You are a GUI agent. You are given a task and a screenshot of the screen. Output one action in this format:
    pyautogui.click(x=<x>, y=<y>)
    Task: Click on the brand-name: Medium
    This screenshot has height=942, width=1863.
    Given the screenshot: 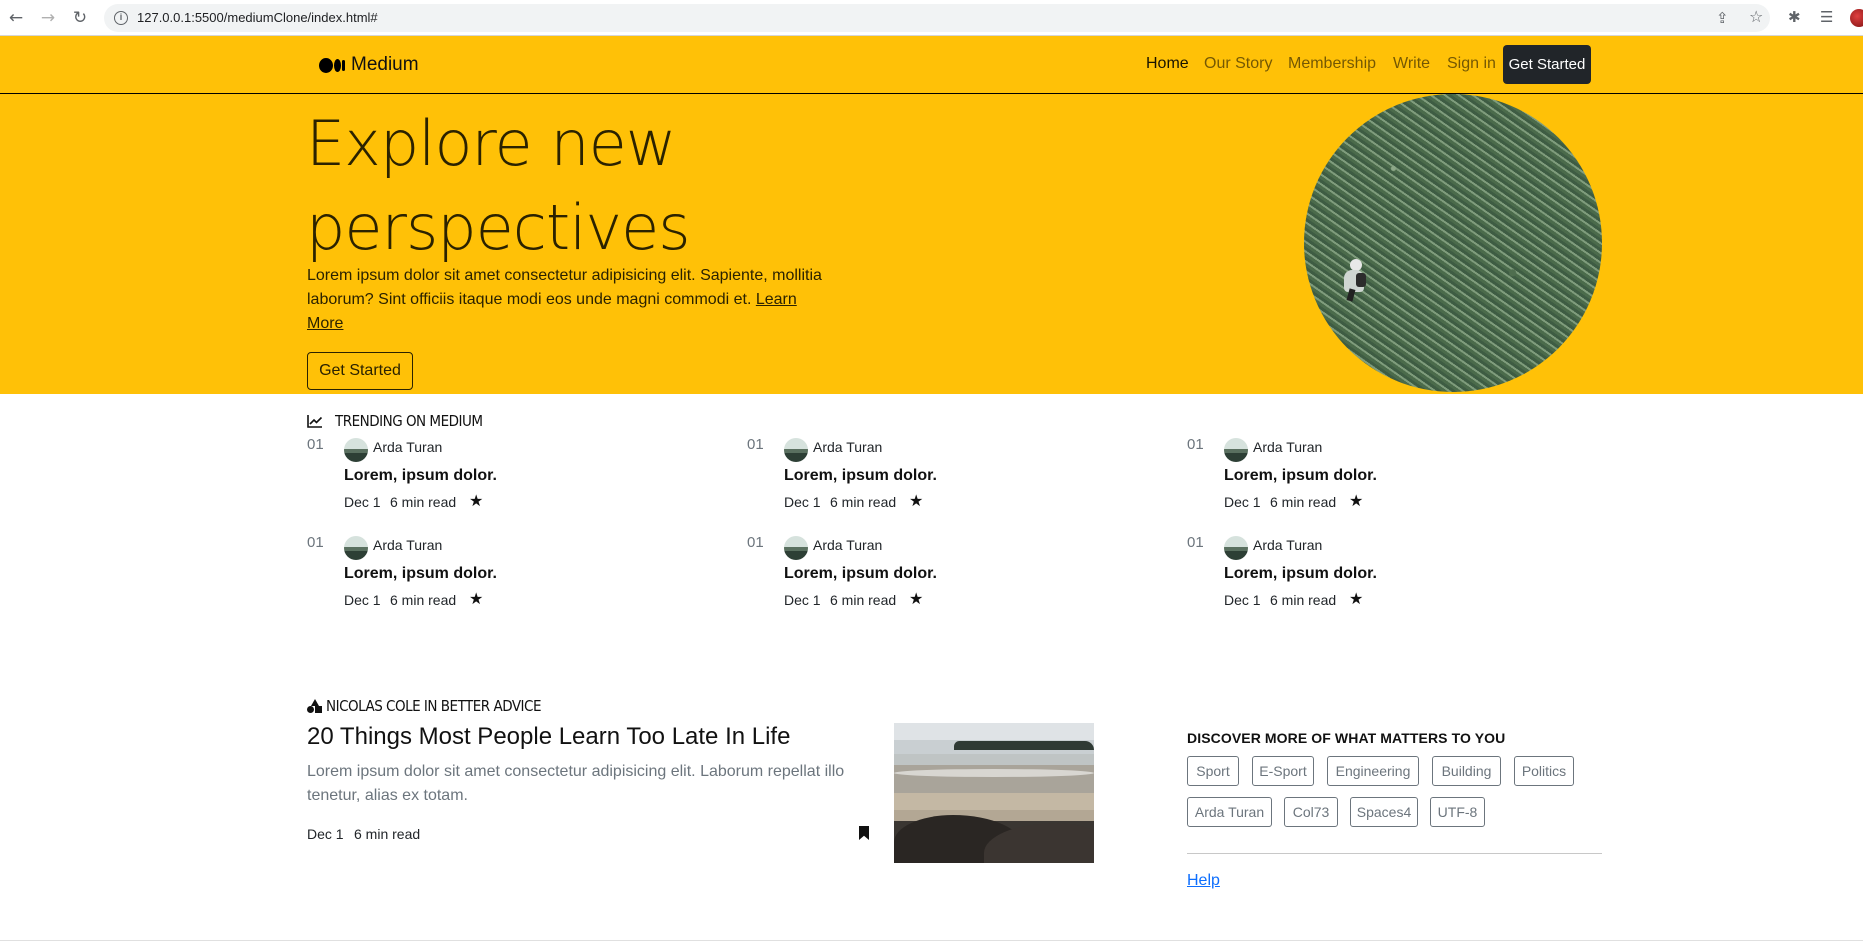 What is the action you would take?
    pyautogui.click(x=385, y=64)
    